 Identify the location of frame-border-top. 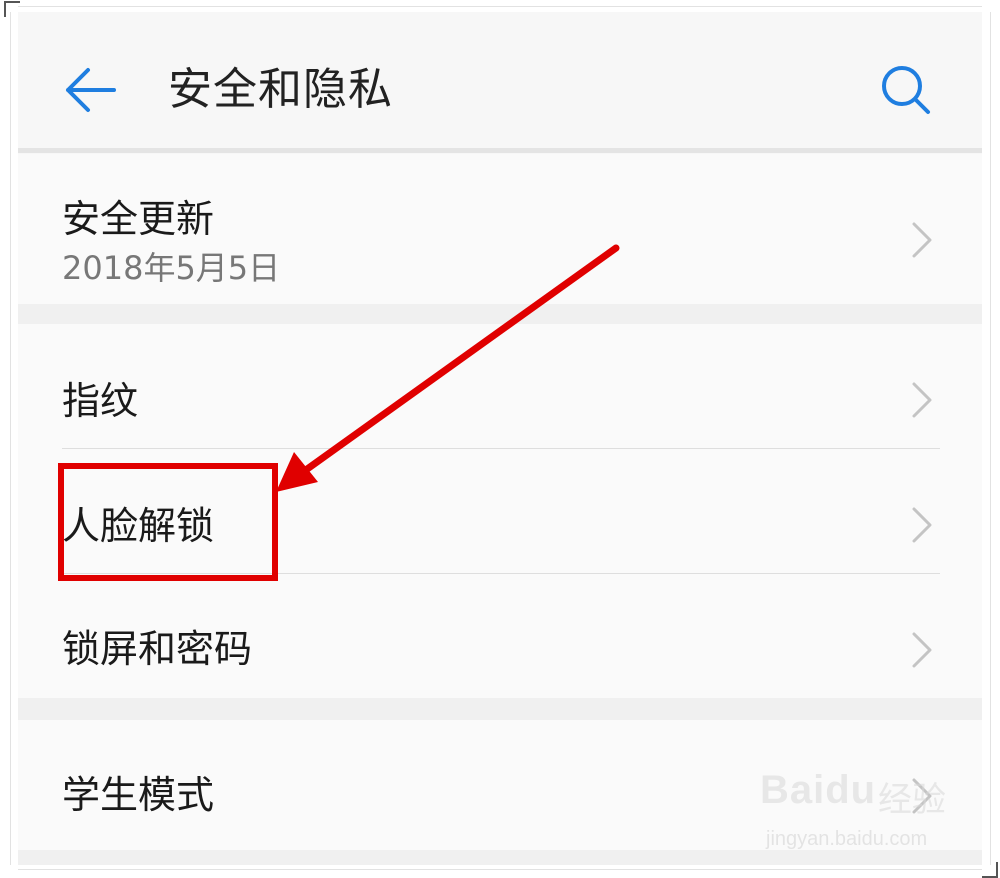
(500, 6).